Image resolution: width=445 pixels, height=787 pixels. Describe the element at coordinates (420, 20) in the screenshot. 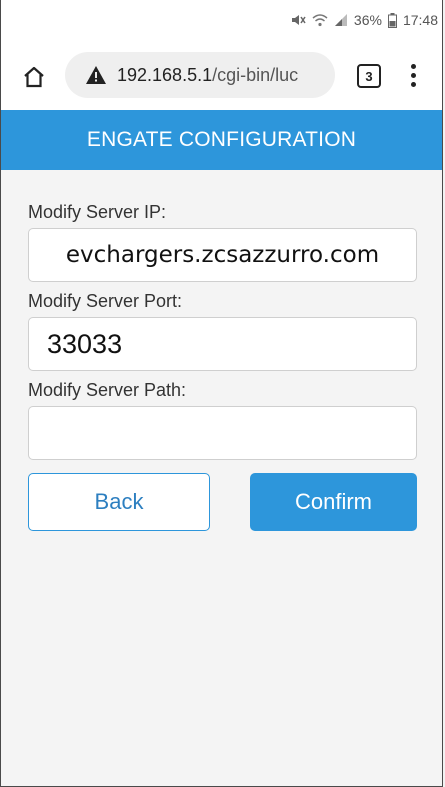

I see `clock: 17:48` at that location.